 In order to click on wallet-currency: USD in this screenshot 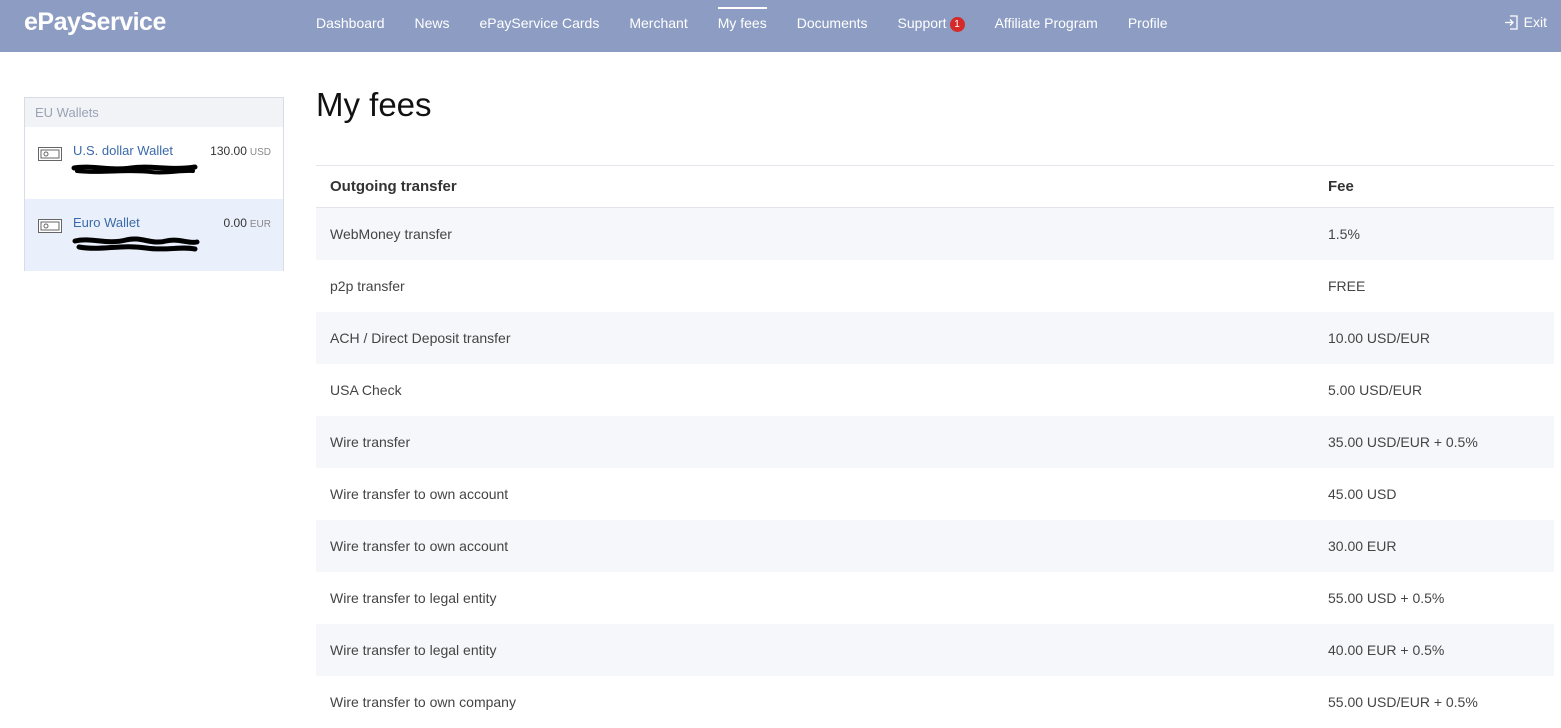, I will do `click(260, 152)`.